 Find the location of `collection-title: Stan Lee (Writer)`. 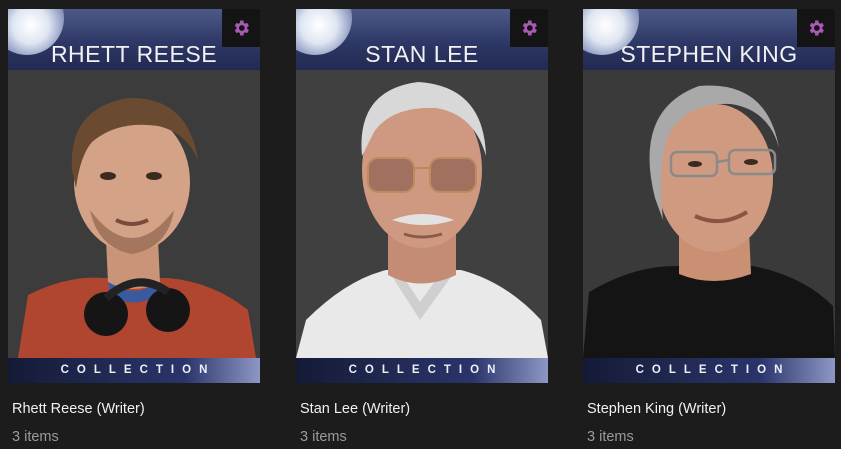

collection-title: Stan Lee (Writer) is located at coordinates (422, 409).